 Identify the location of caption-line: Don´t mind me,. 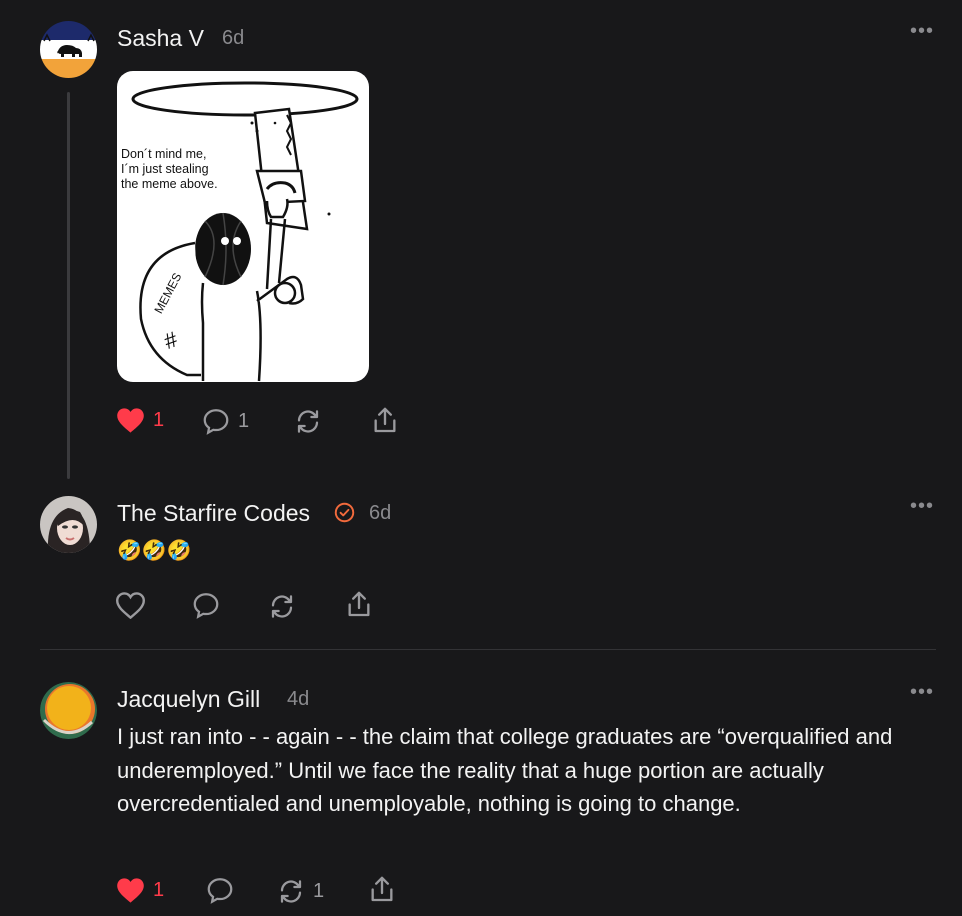
(164, 154).